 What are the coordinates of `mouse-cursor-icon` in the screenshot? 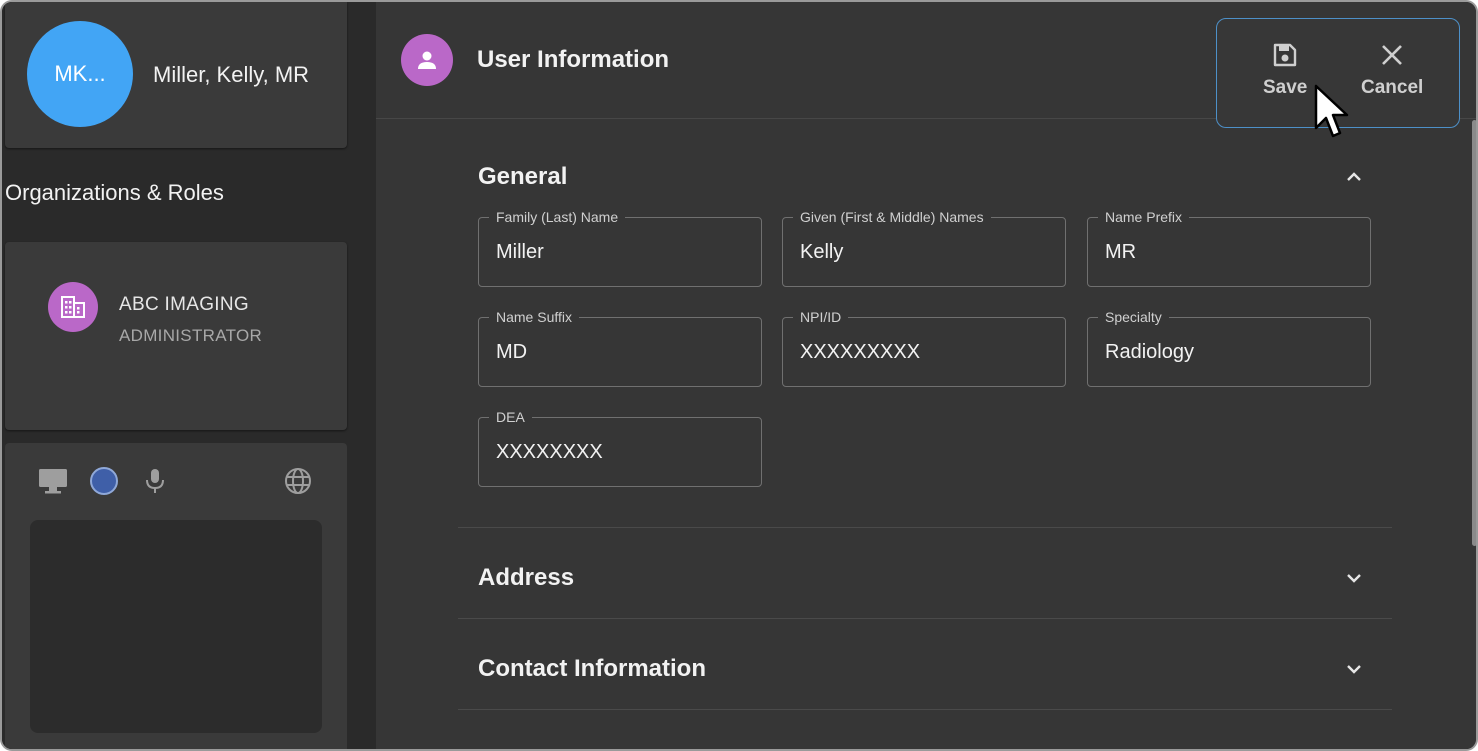 It's located at (1331, 111).